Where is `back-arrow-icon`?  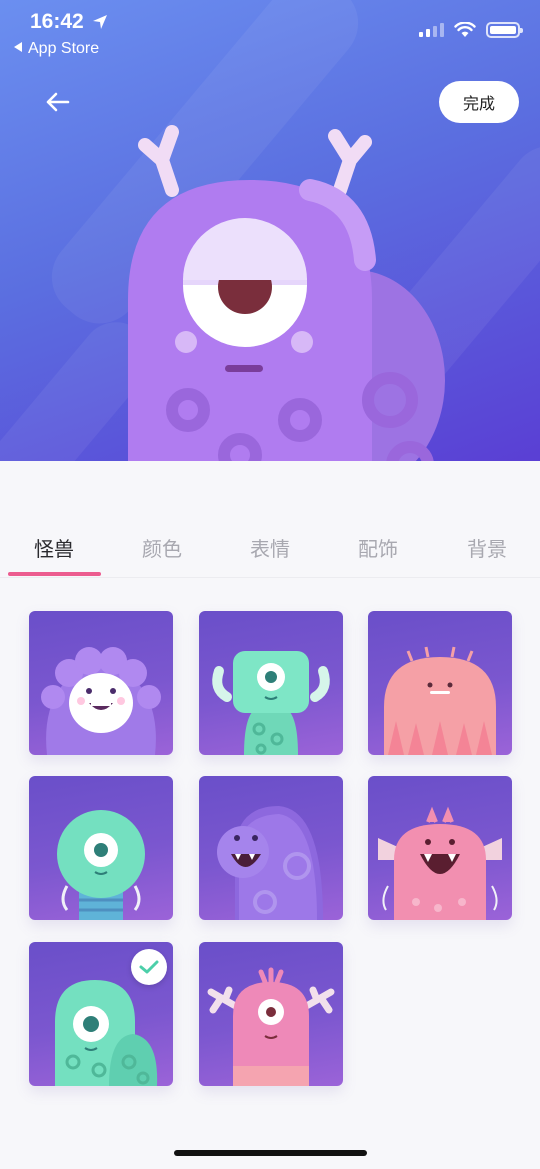 back-arrow-icon is located at coordinates (58, 102).